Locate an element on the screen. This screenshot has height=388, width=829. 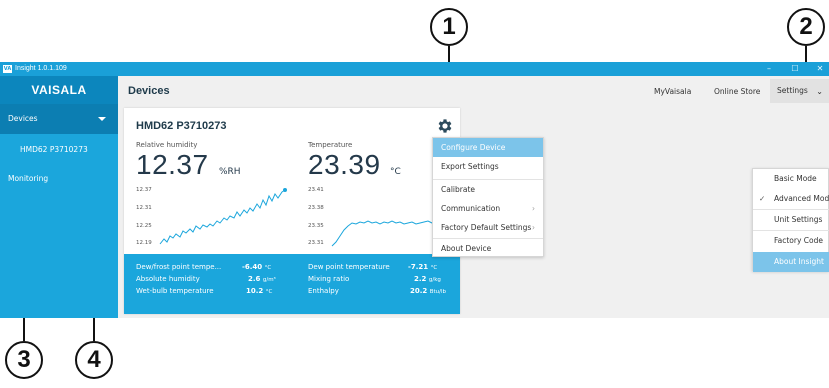
stat-number: -6.40 is located at coordinates (252, 267).